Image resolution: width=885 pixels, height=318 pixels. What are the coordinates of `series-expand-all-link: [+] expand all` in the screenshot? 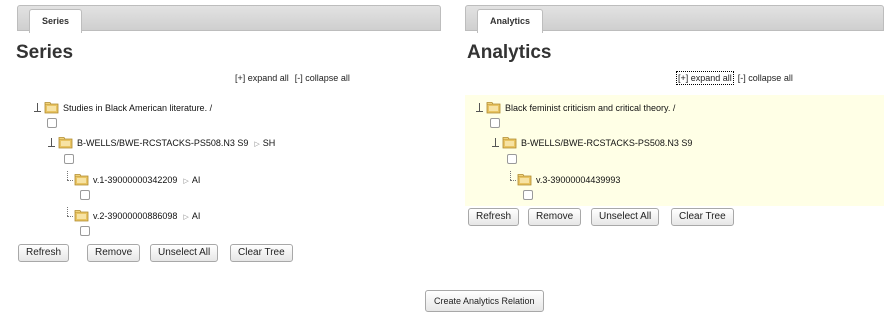 It's located at (262, 78).